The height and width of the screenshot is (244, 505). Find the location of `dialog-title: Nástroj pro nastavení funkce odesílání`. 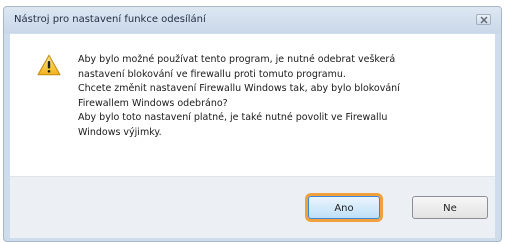

dialog-title: Nástroj pro nastavení funkce odesílání is located at coordinates (110, 19).